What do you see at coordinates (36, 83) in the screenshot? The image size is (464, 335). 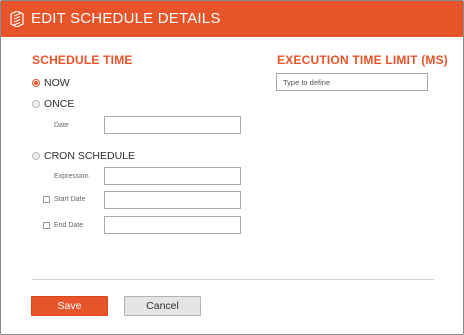 I see `radio-now-button` at bounding box center [36, 83].